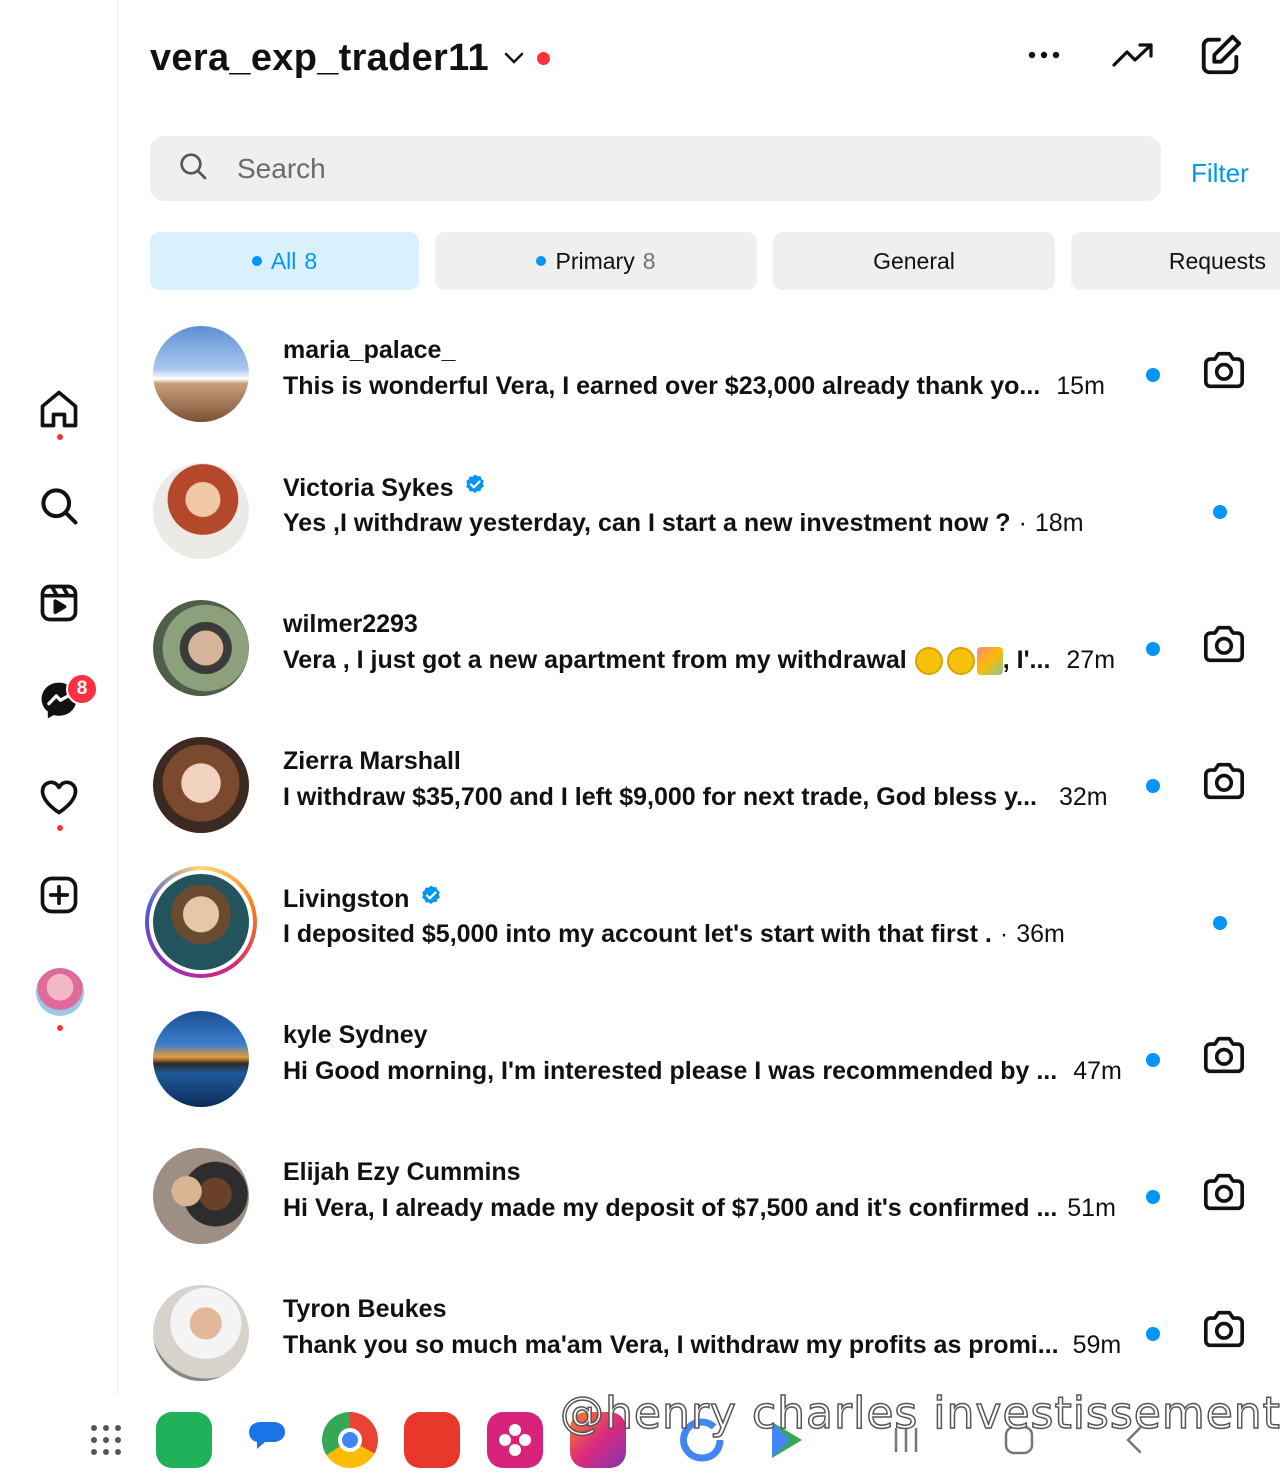 The image size is (1280, 1484). Describe the element at coordinates (1044, 55) in the screenshot. I see `more-options-icon` at that location.